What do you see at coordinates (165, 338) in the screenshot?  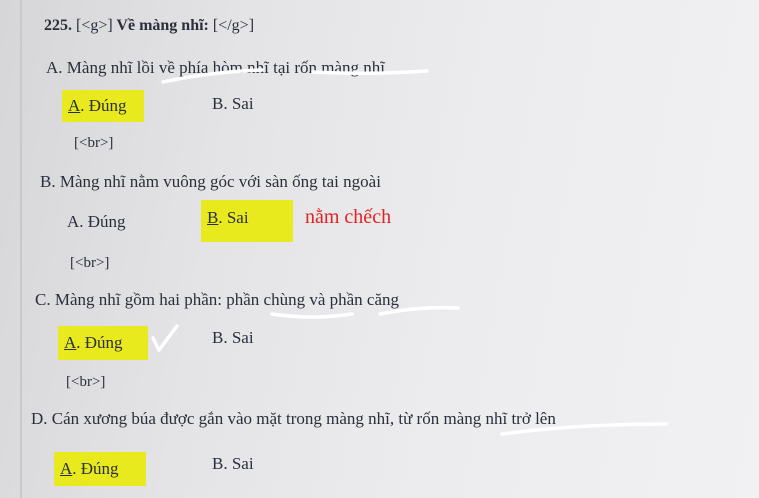 I see `checkmark-icon` at bounding box center [165, 338].